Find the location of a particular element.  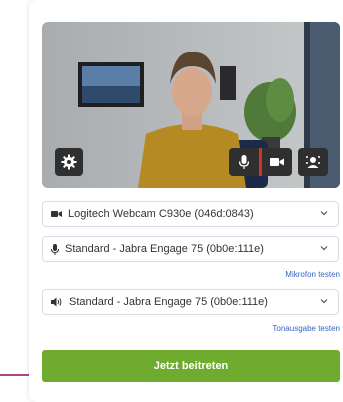

video-camera-icon is located at coordinates (56, 214).